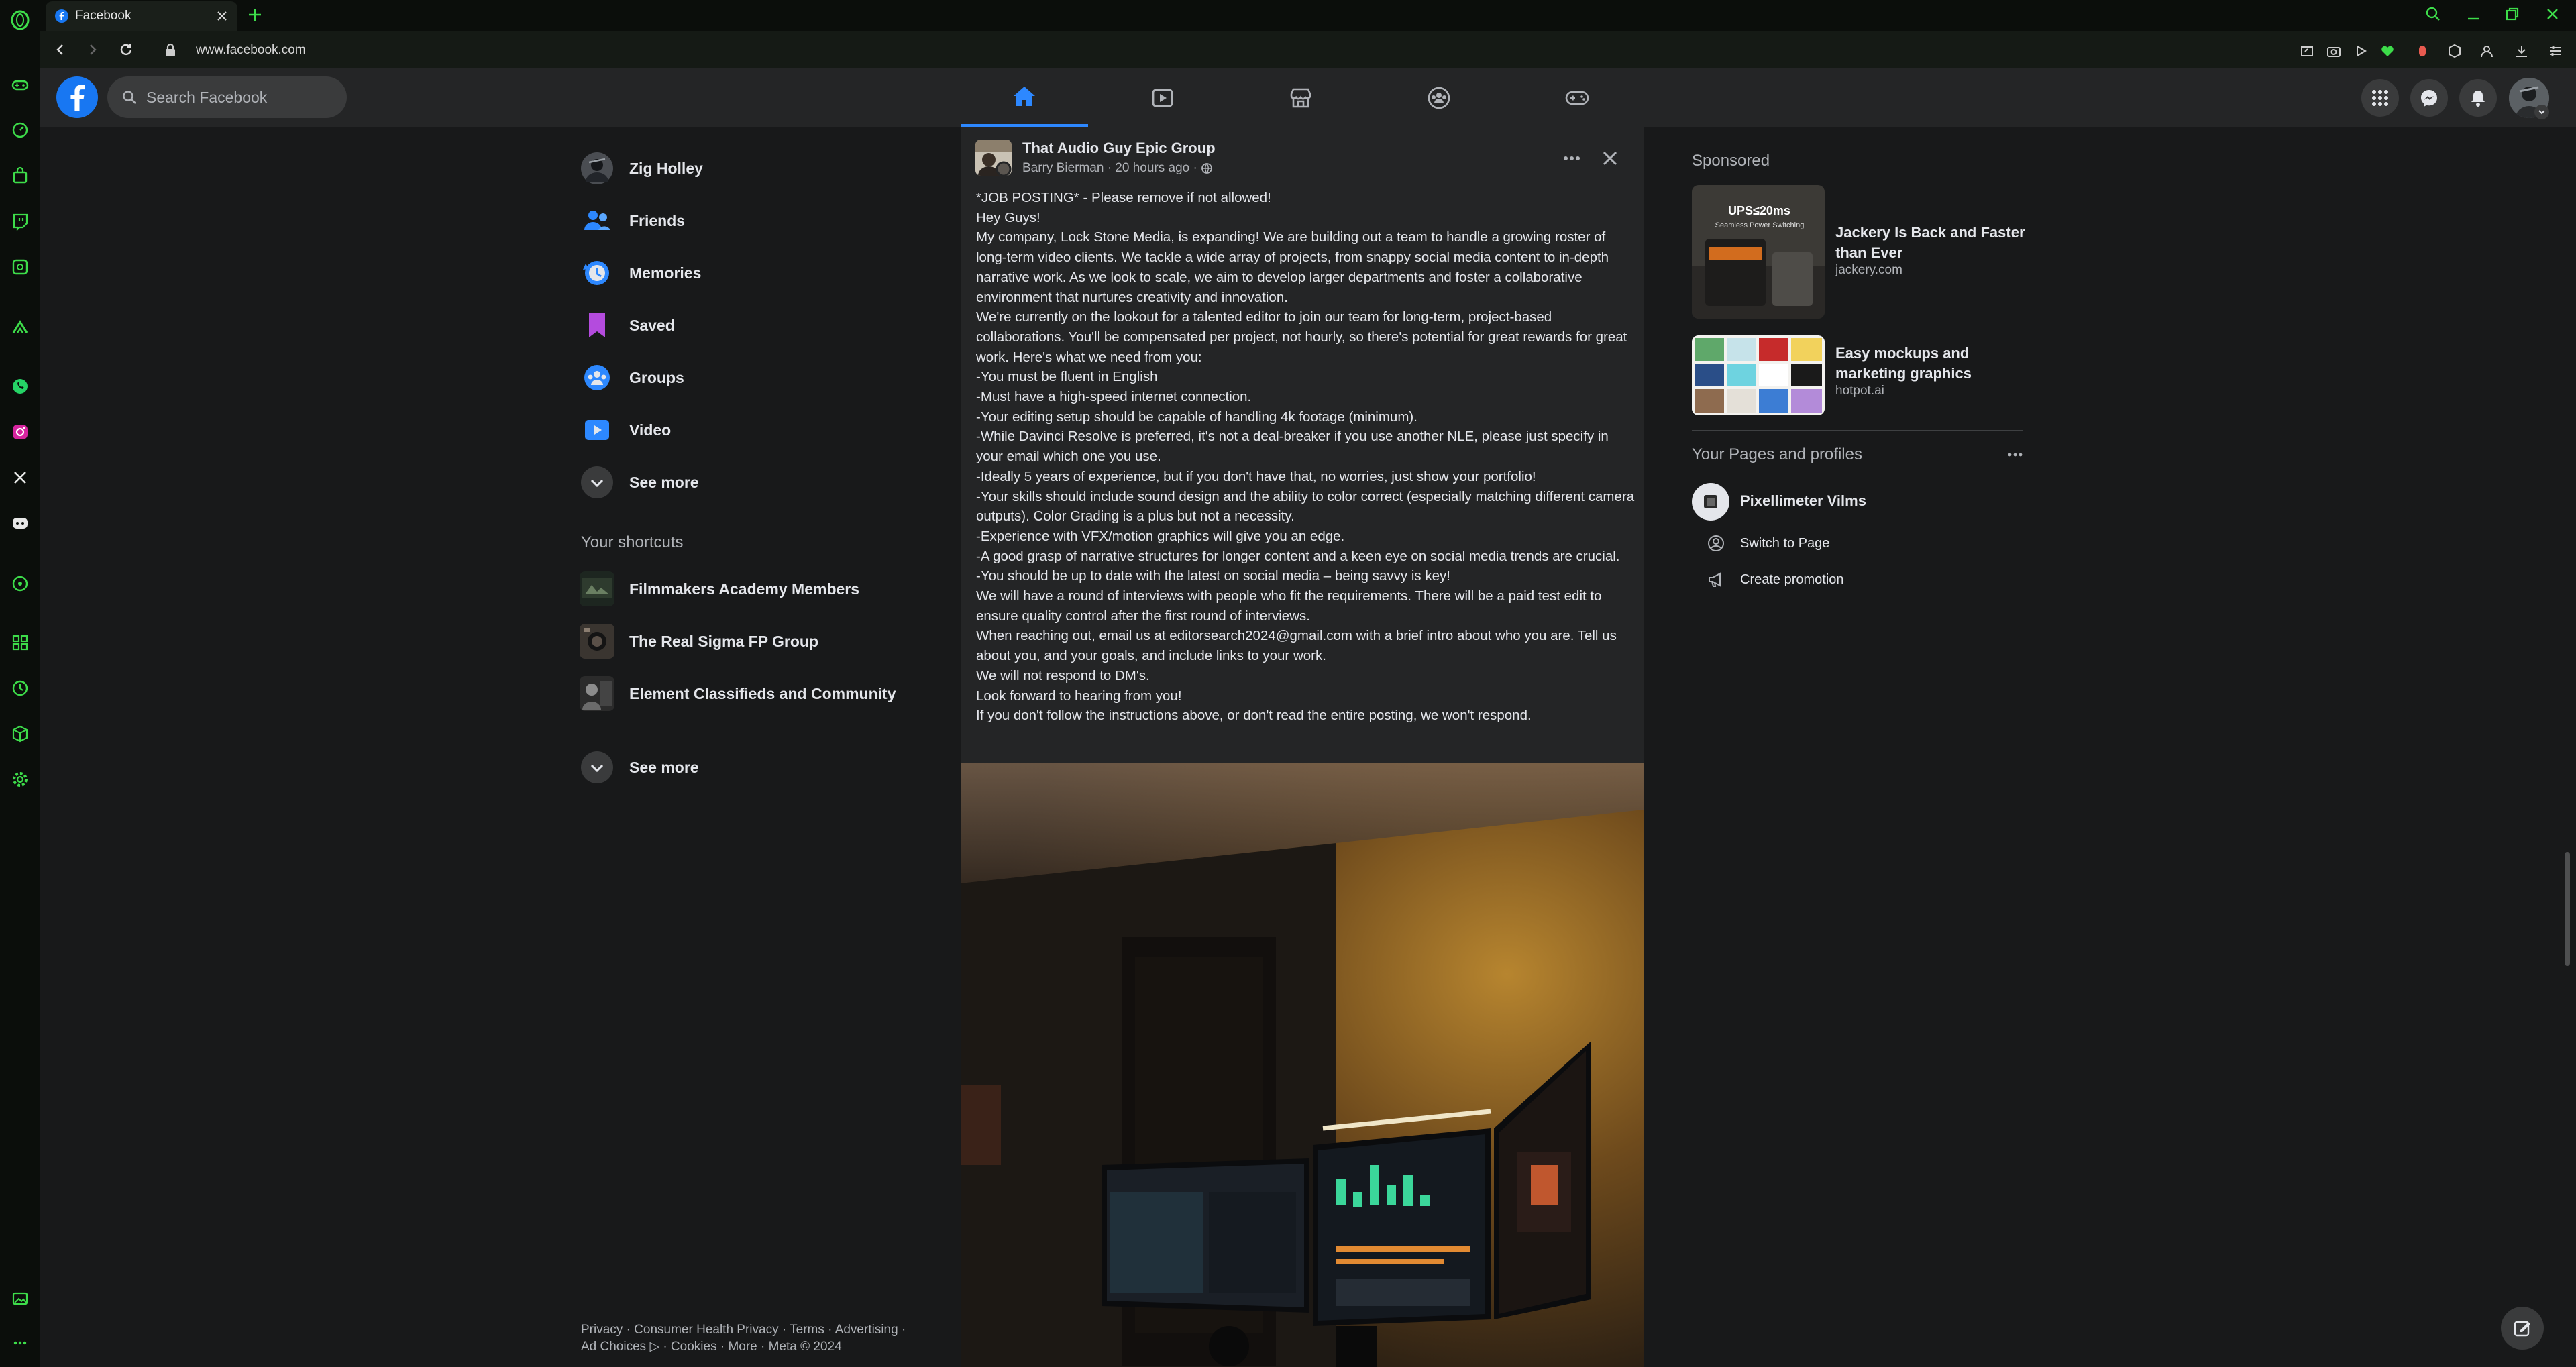 The height and width of the screenshot is (1367, 2576). Describe the element at coordinates (1775, 580) in the screenshot. I see `create-promotion-button: Create promotion` at that location.